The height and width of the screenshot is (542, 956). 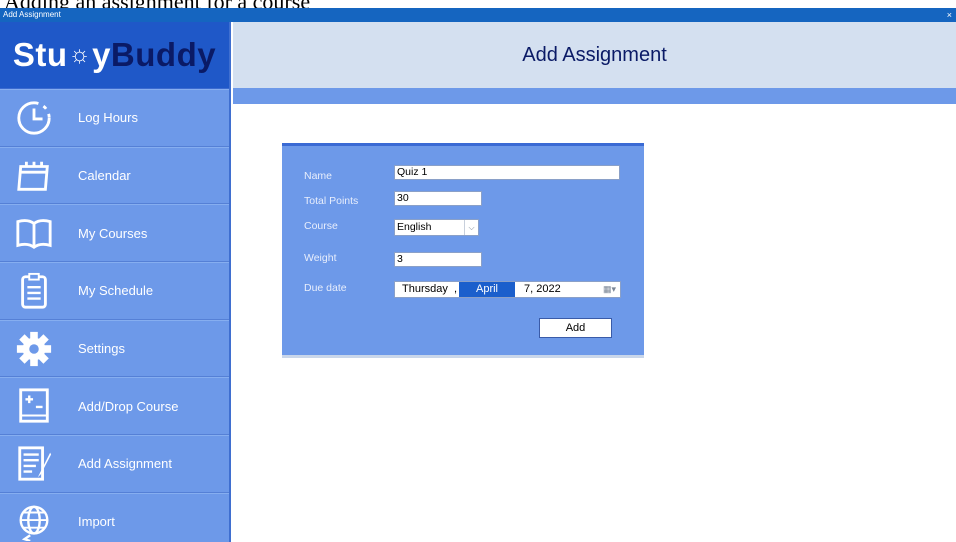 I want to click on sidebar-item-my-schedule: My Schedule, so click(x=114, y=291).